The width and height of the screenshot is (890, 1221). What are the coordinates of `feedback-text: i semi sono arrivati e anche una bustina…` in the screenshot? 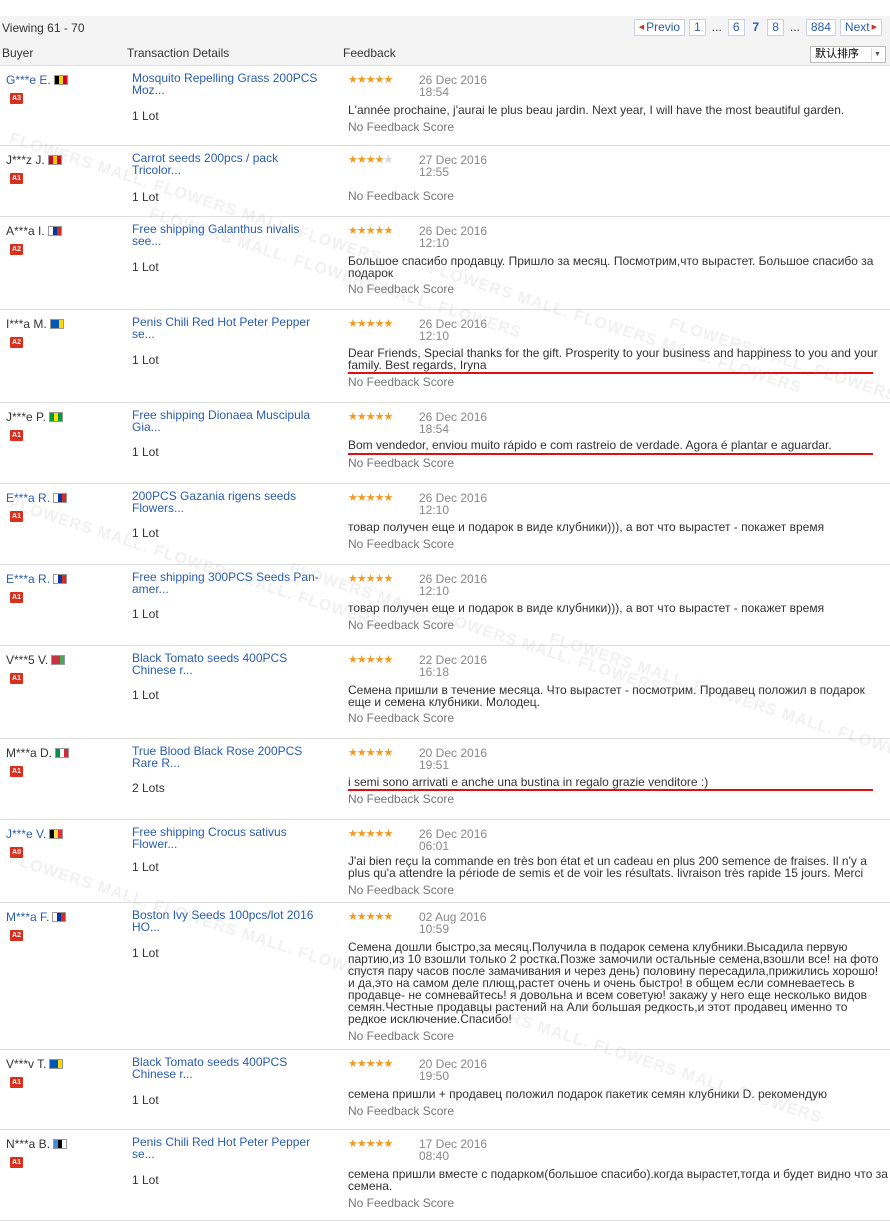 It's located at (528, 782).